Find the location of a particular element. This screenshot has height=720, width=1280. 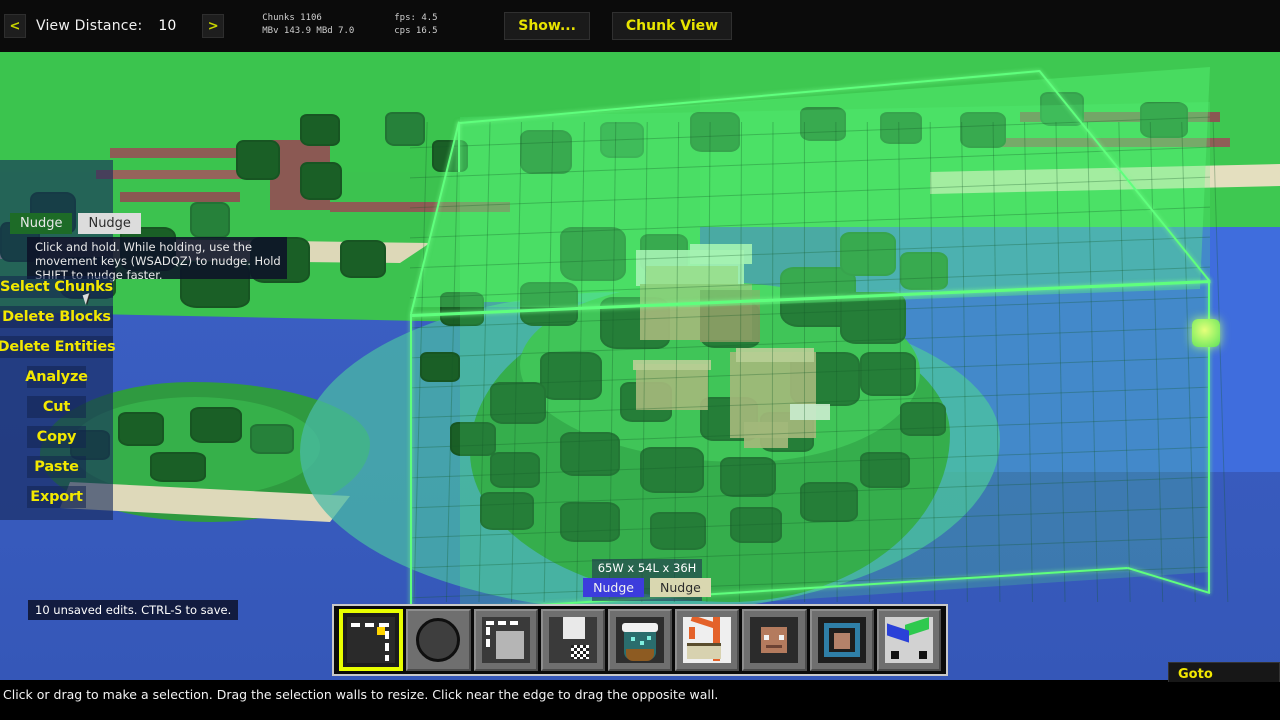

cut-button: Cut is located at coordinates (56, 407).